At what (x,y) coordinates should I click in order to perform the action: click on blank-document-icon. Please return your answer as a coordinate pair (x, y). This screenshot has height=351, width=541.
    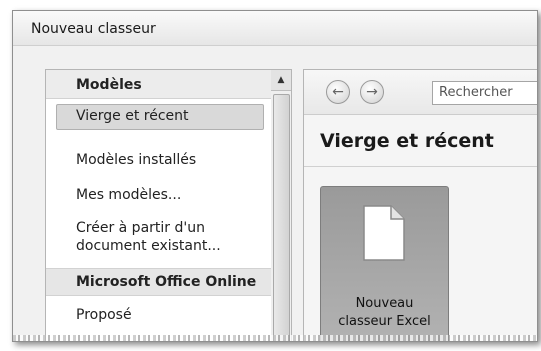
    Looking at the image, I should click on (384, 233).